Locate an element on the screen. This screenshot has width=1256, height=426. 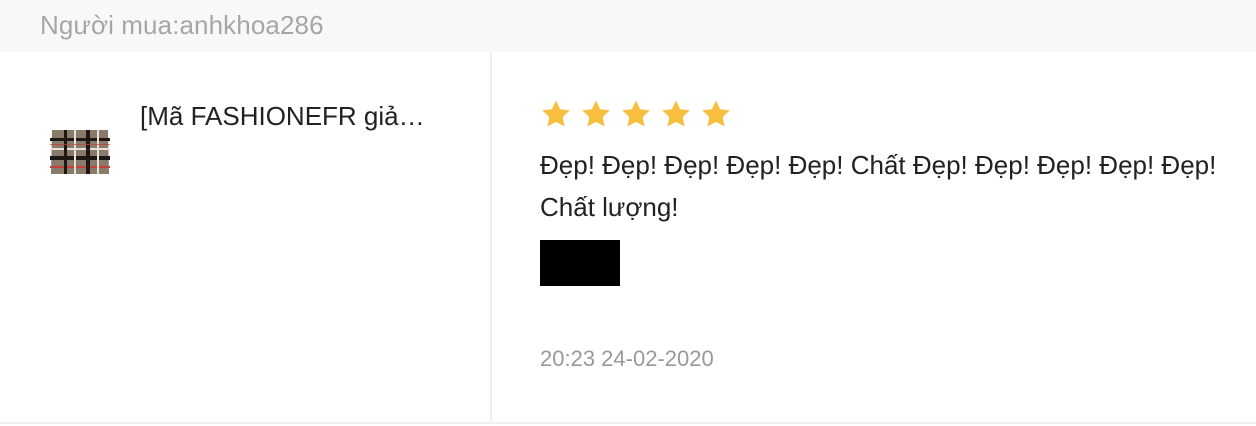
review-media-thumbnail is located at coordinates (580, 263).